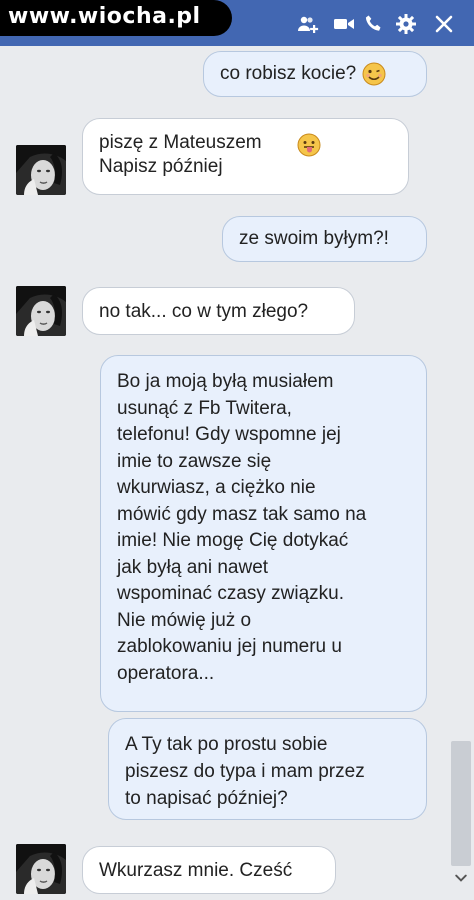 This screenshot has width=474, height=900. I want to click on phone-icon, so click(374, 24).